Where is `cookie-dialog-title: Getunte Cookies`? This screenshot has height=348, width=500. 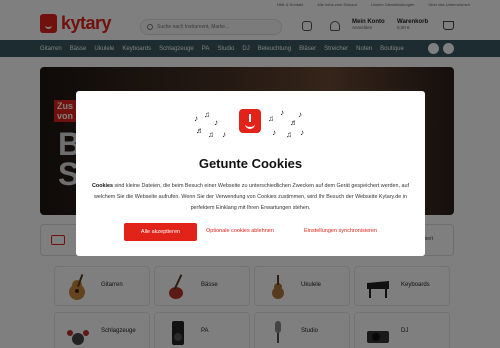
cookie-dialog-title: Getunte Cookies is located at coordinates (250, 163).